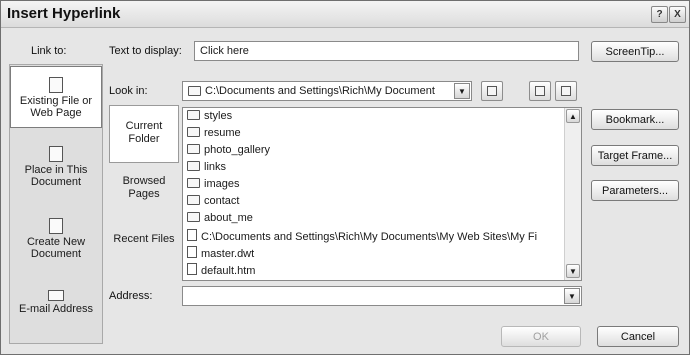  I want to click on list-item: photo_gallery, so click(228, 151).